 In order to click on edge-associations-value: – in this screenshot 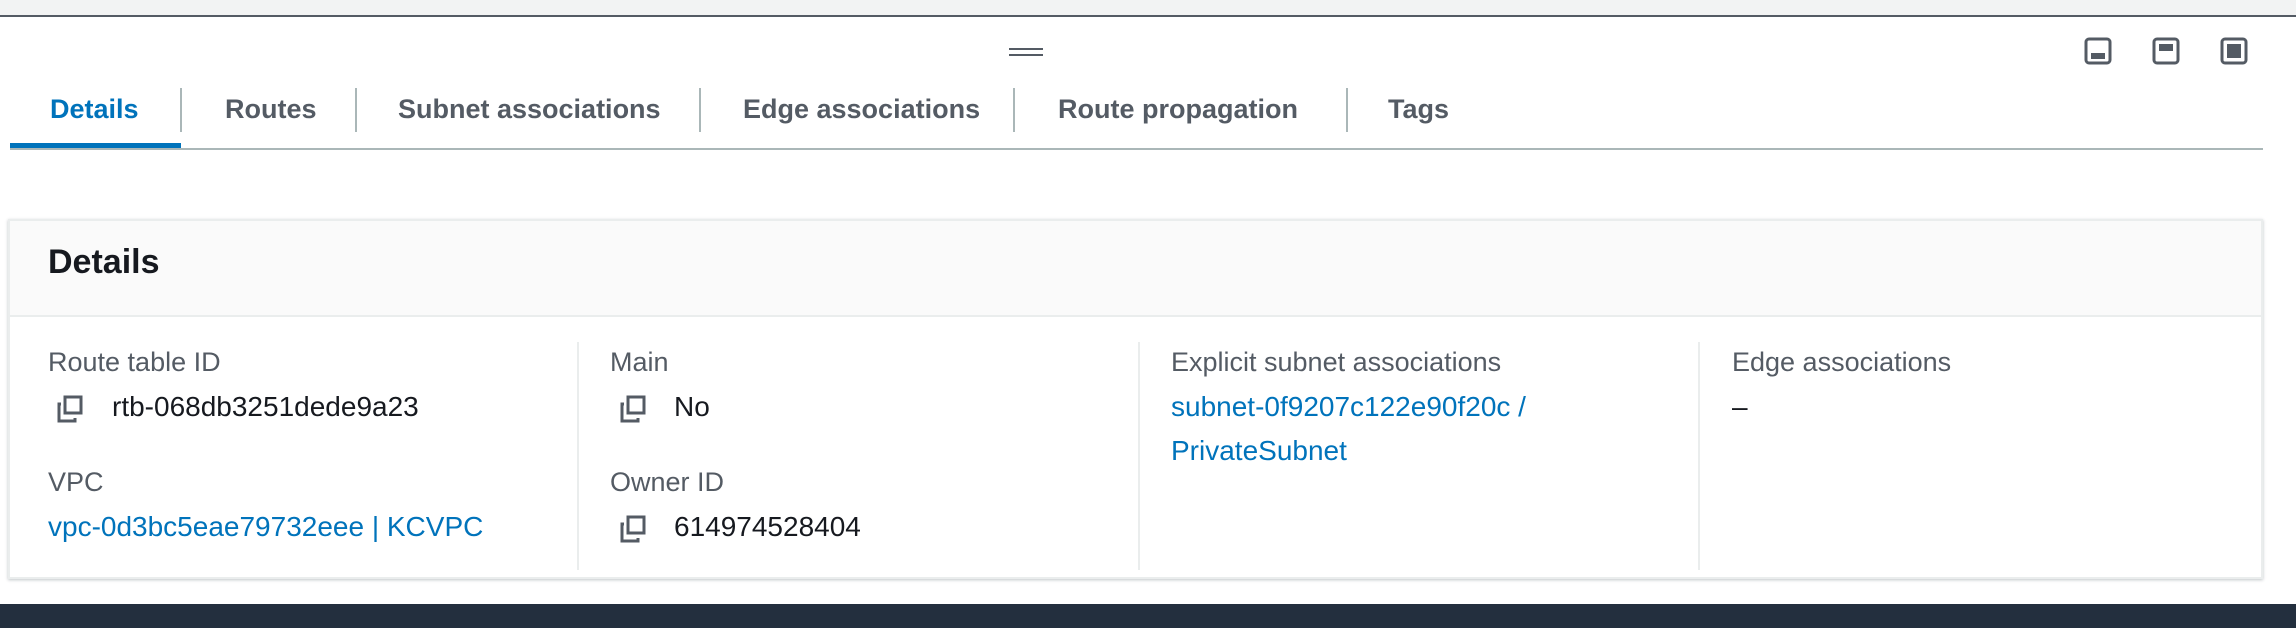, I will do `click(1740, 406)`.